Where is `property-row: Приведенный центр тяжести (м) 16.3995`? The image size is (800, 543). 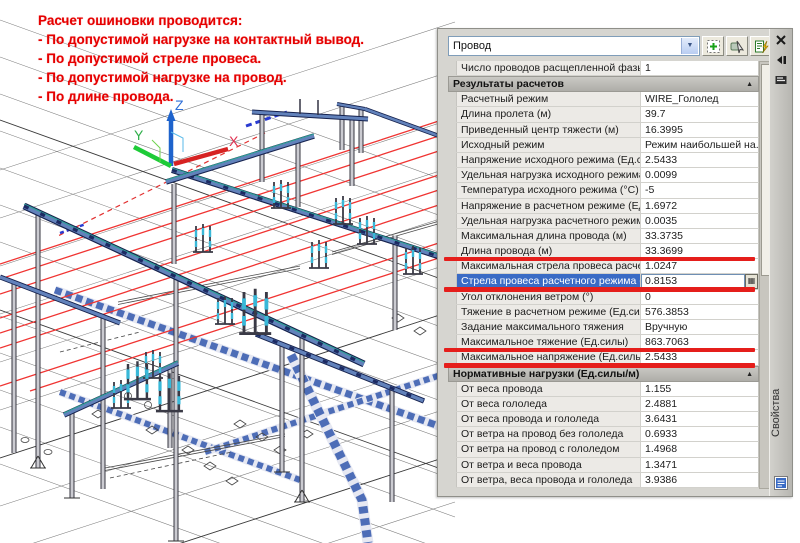
property-row: Приведенный центр тяжести (м) 16.3995 is located at coordinates (607, 130).